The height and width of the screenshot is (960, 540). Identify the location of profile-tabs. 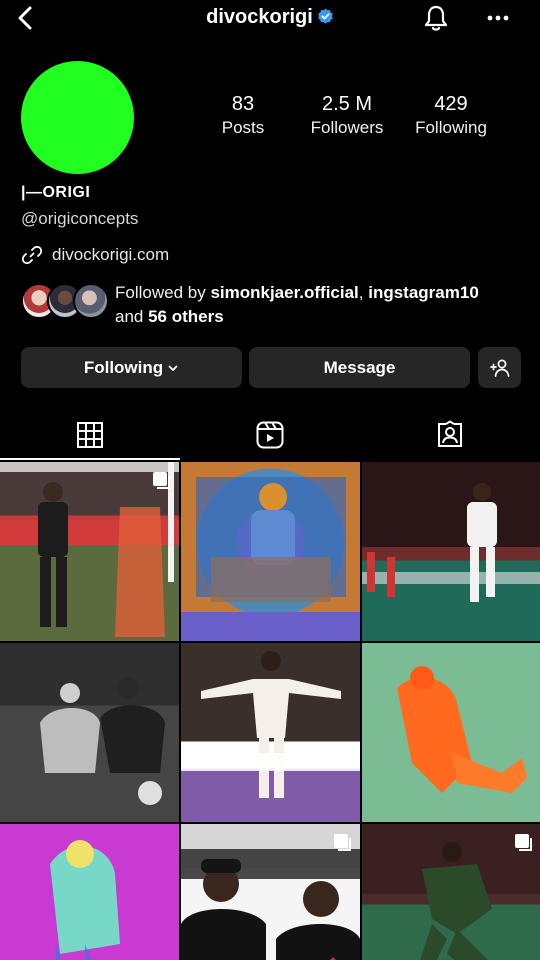
(270, 435).